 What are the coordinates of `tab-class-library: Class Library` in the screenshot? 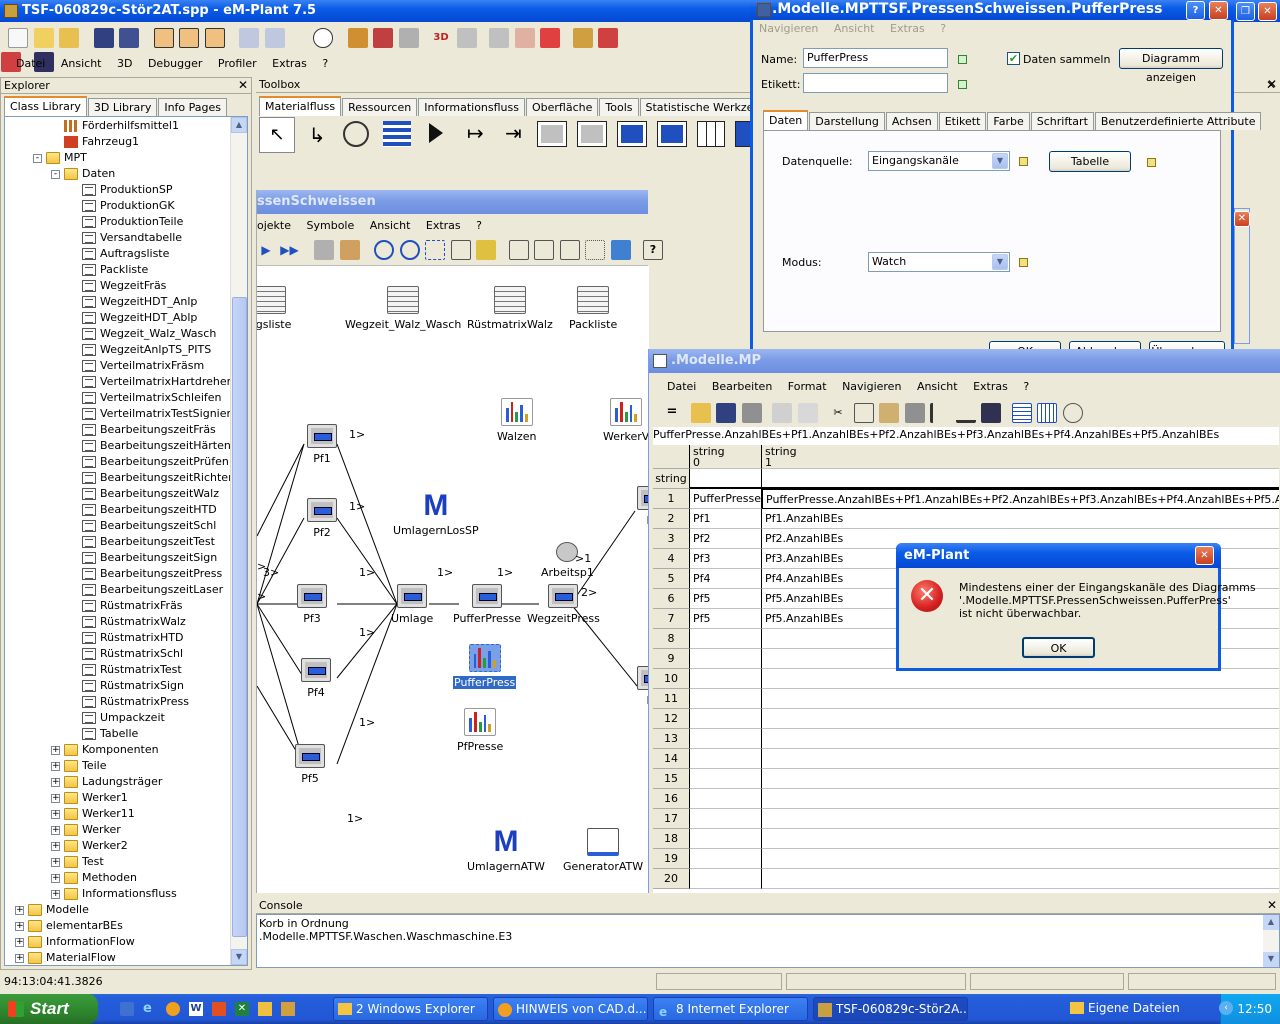 It's located at (45, 106).